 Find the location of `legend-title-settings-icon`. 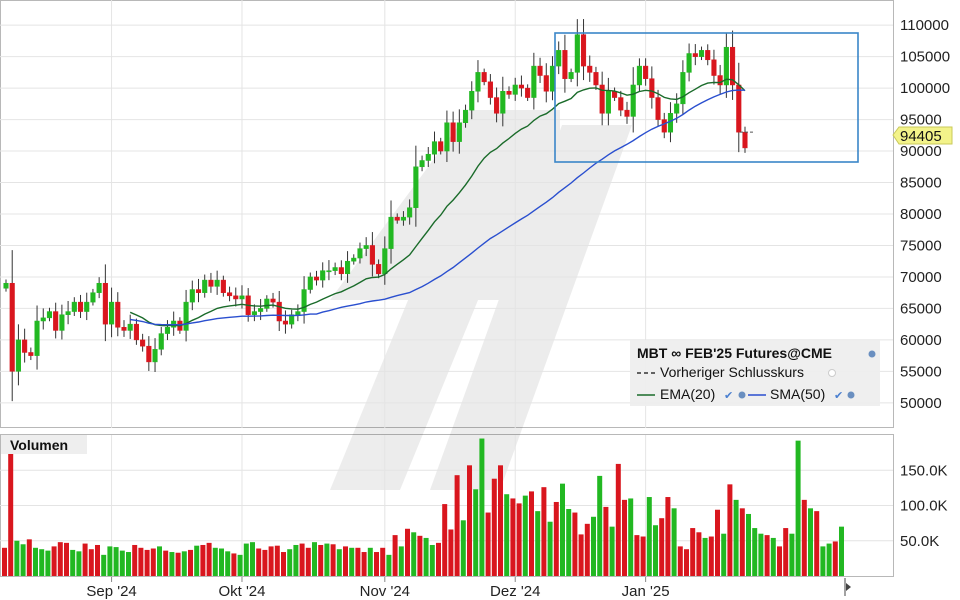

legend-title-settings-icon is located at coordinates (872, 354).